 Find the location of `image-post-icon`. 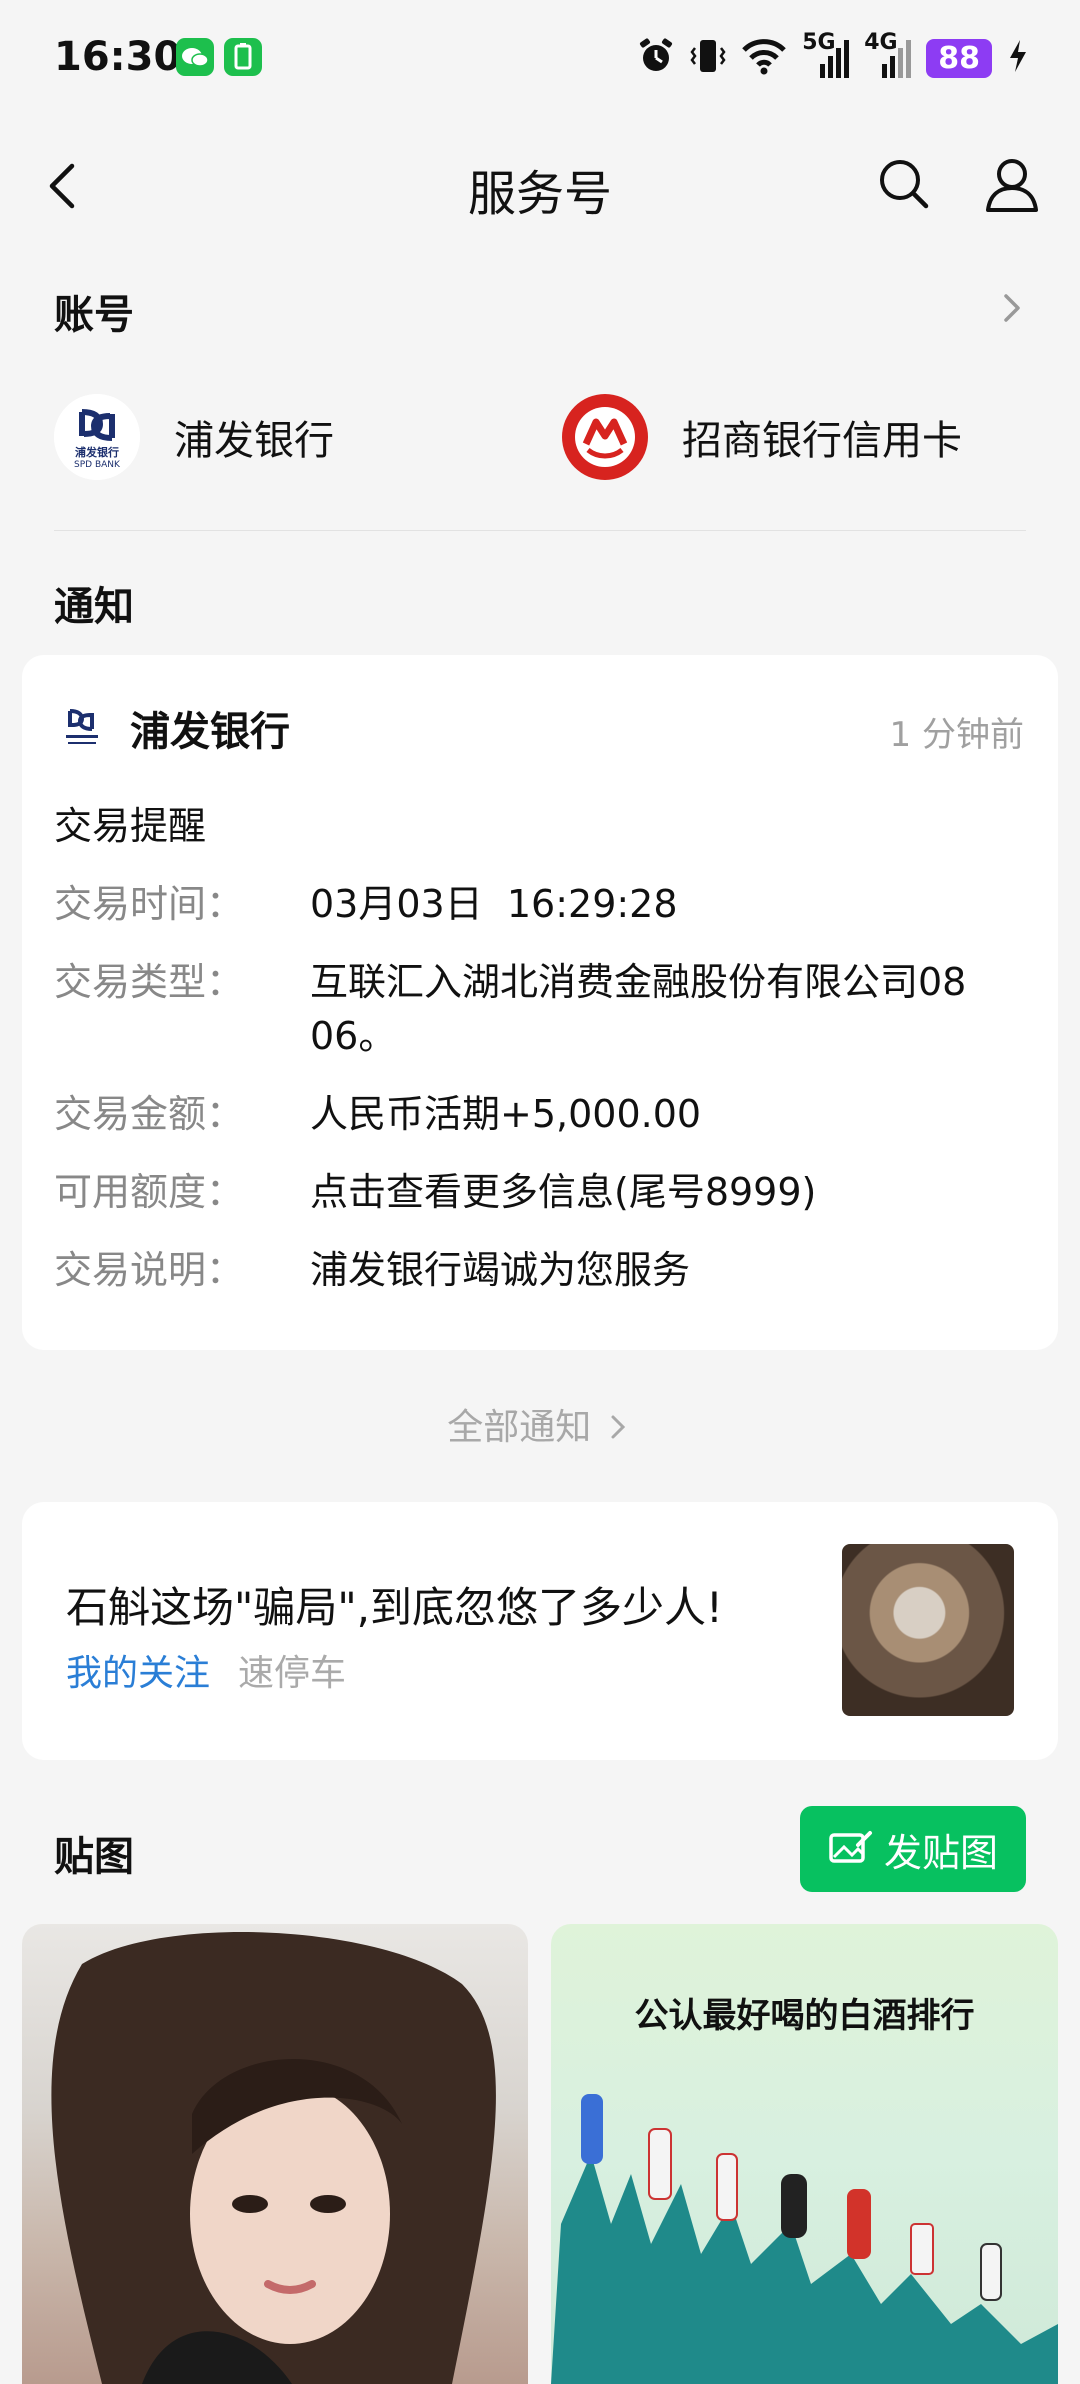

image-post-icon is located at coordinates (850, 1847).